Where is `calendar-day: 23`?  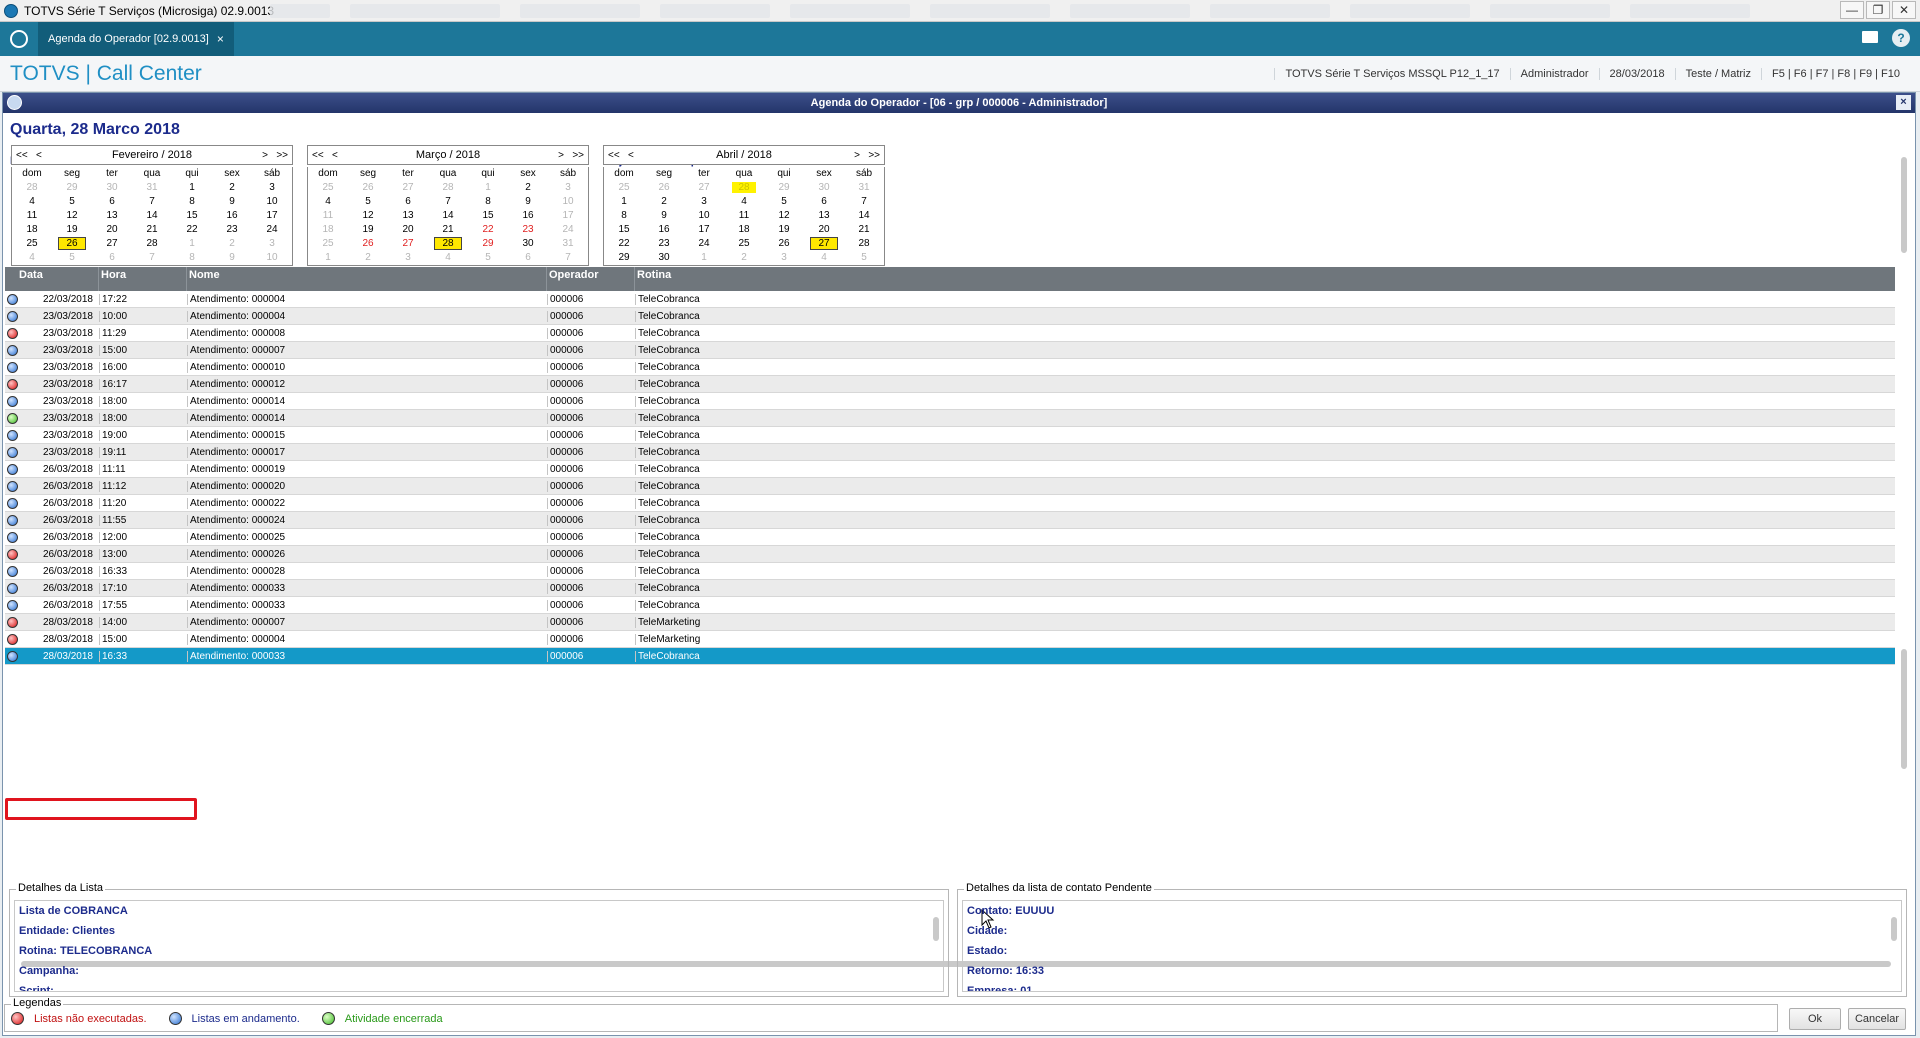
calendar-day: 23 is located at coordinates (528, 230).